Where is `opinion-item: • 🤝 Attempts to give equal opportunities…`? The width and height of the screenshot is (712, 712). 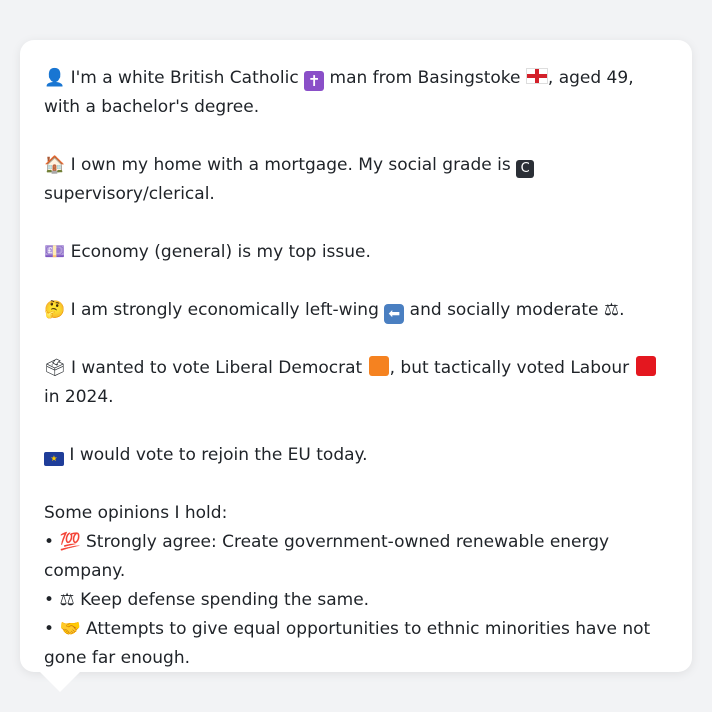
opinion-item: • 🤝 Attempts to give equal opportunities… is located at coordinates (356, 644).